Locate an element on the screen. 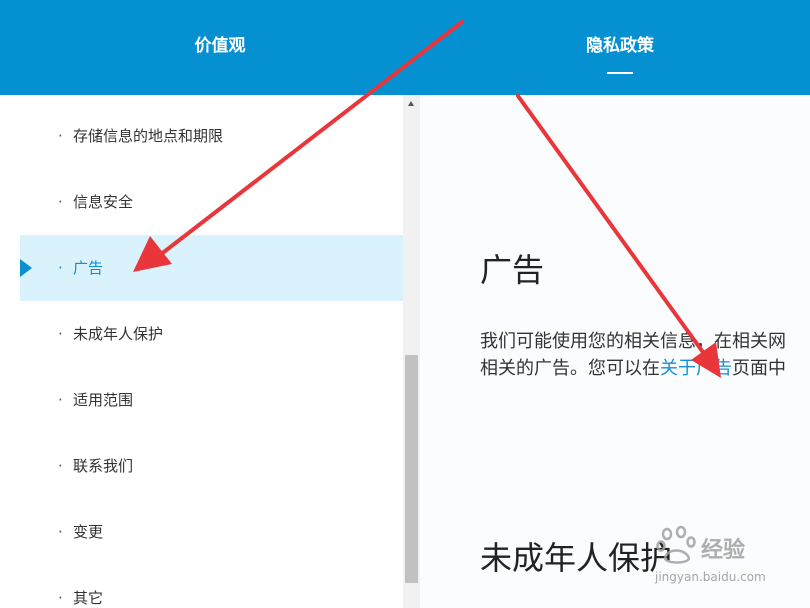 This screenshot has height=608, width=810. sidebar-item-label: 广告 is located at coordinates (88, 268).